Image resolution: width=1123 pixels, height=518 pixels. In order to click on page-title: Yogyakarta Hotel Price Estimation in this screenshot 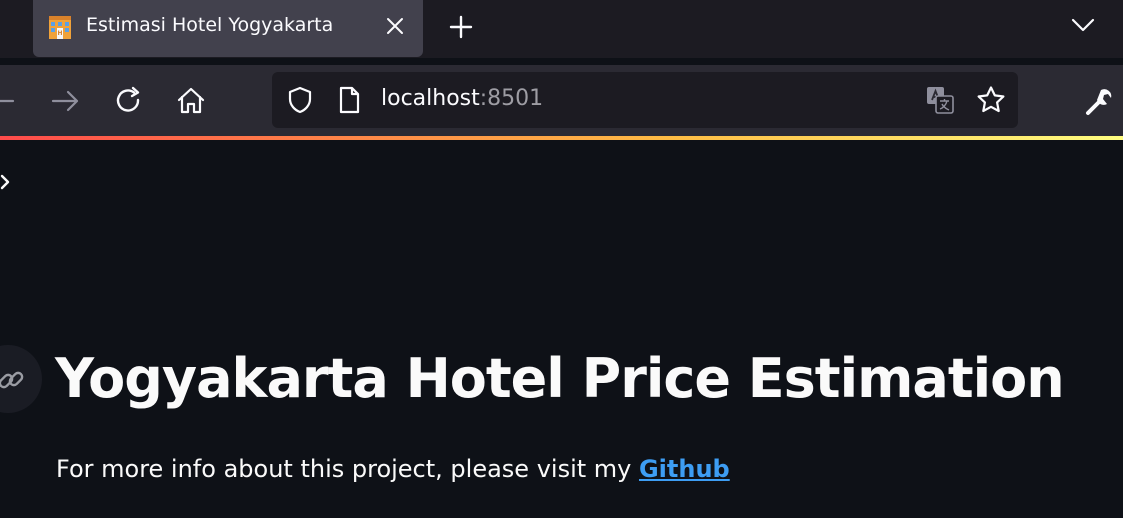, I will do `click(560, 378)`.